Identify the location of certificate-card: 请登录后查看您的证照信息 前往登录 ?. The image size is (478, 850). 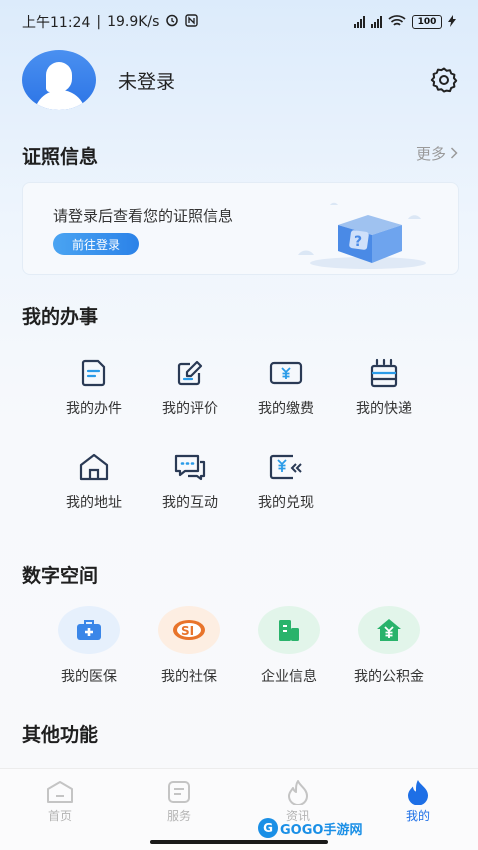
(240, 228).